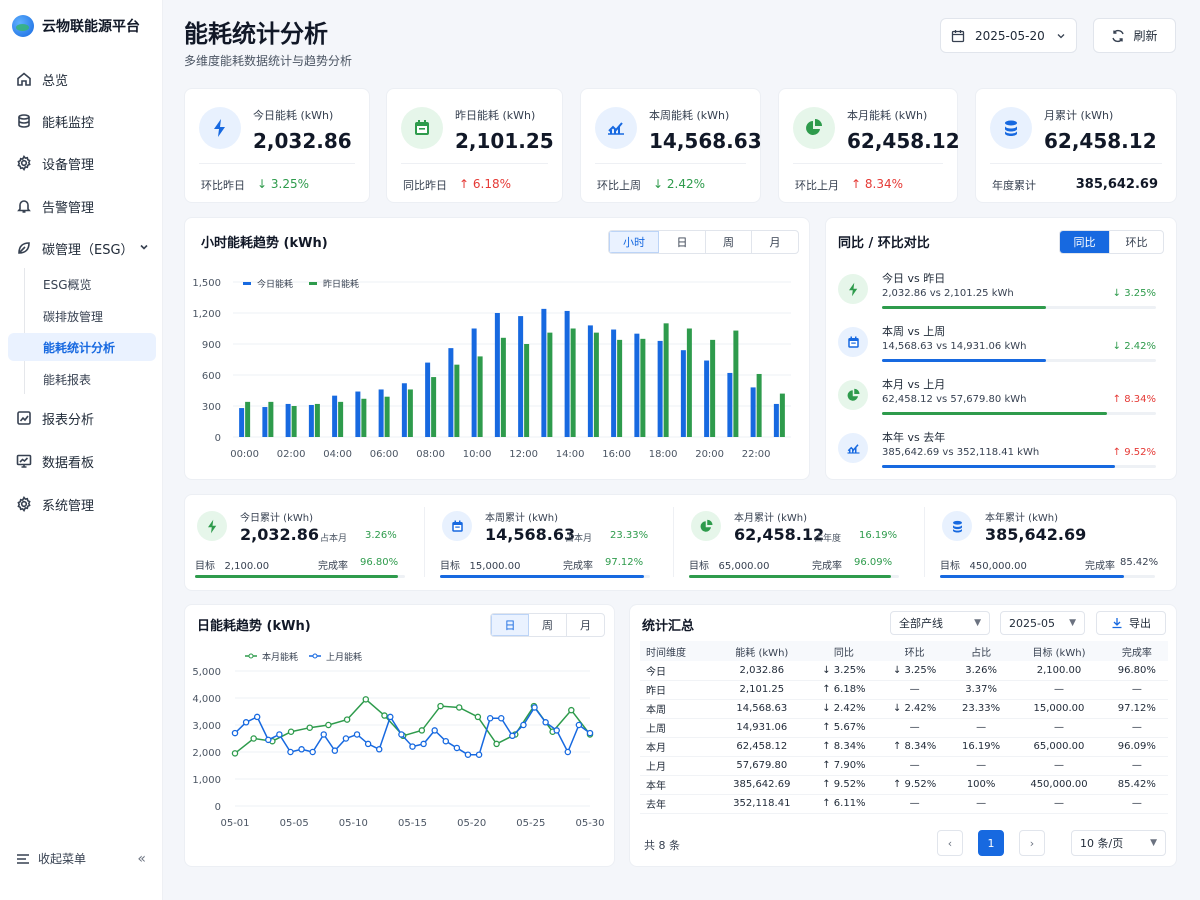 The width and height of the screenshot is (1200, 900). What do you see at coordinates (1085, 242) in the screenshot?
I see `tab-yoy: 同比` at bounding box center [1085, 242].